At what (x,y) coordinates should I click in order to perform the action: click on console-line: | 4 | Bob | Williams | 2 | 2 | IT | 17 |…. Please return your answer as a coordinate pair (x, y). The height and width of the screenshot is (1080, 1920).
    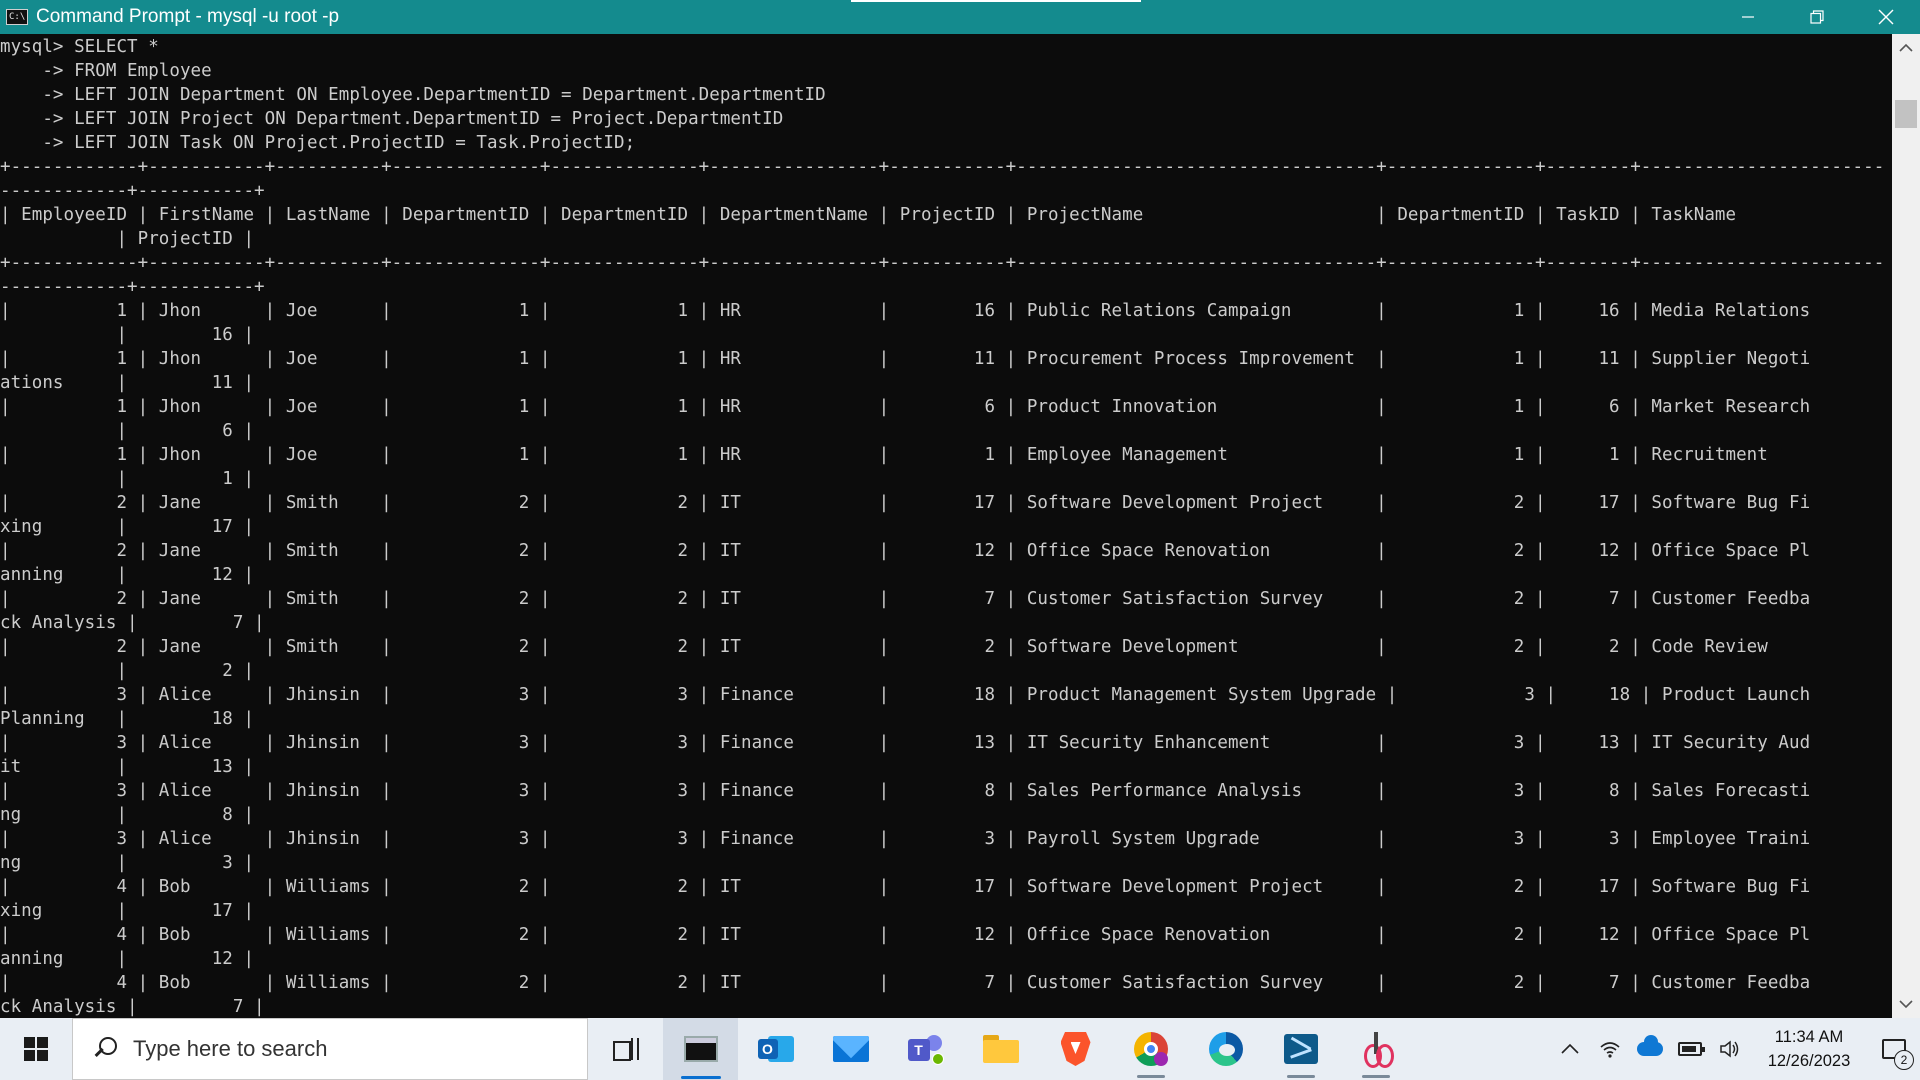
    Looking at the image, I should click on (905, 887).